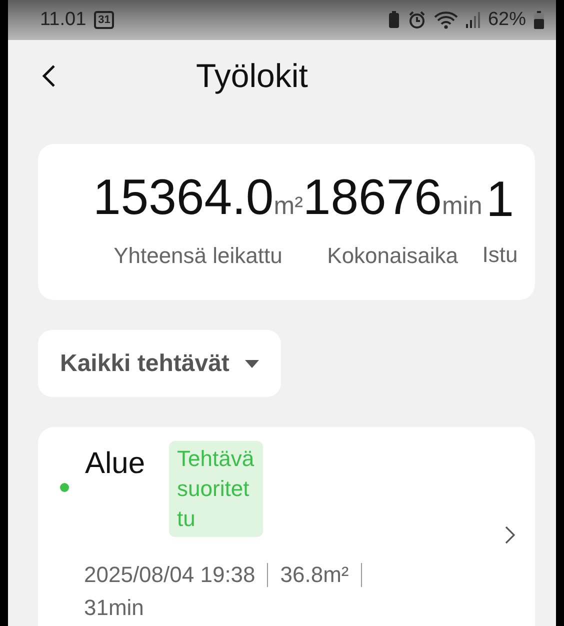 This screenshot has height=626, width=564. What do you see at coordinates (160, 363) in the screenshot?
I see `filter-dropdown: Kaikki tehtävät` at bounding box center [160, 363].